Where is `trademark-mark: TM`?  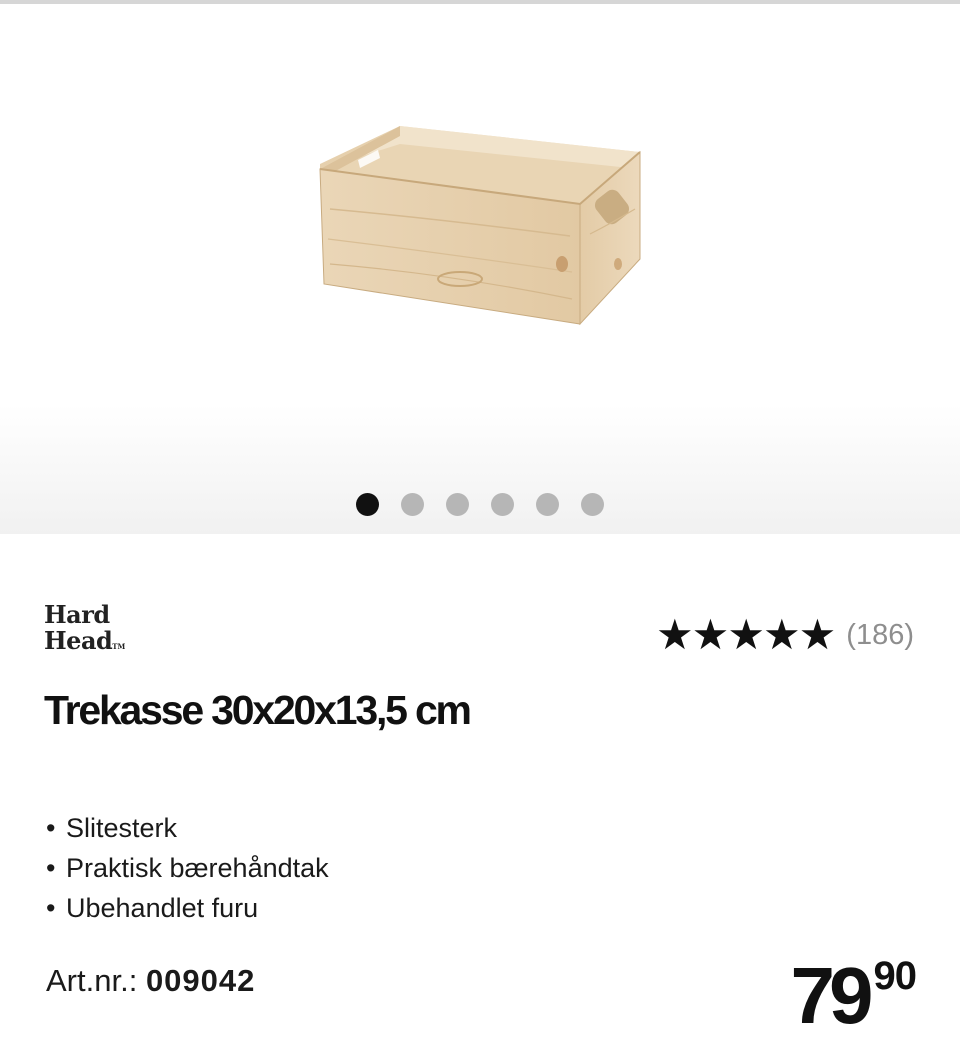
trademark-mark: TM is located at coordinates (119, 646).